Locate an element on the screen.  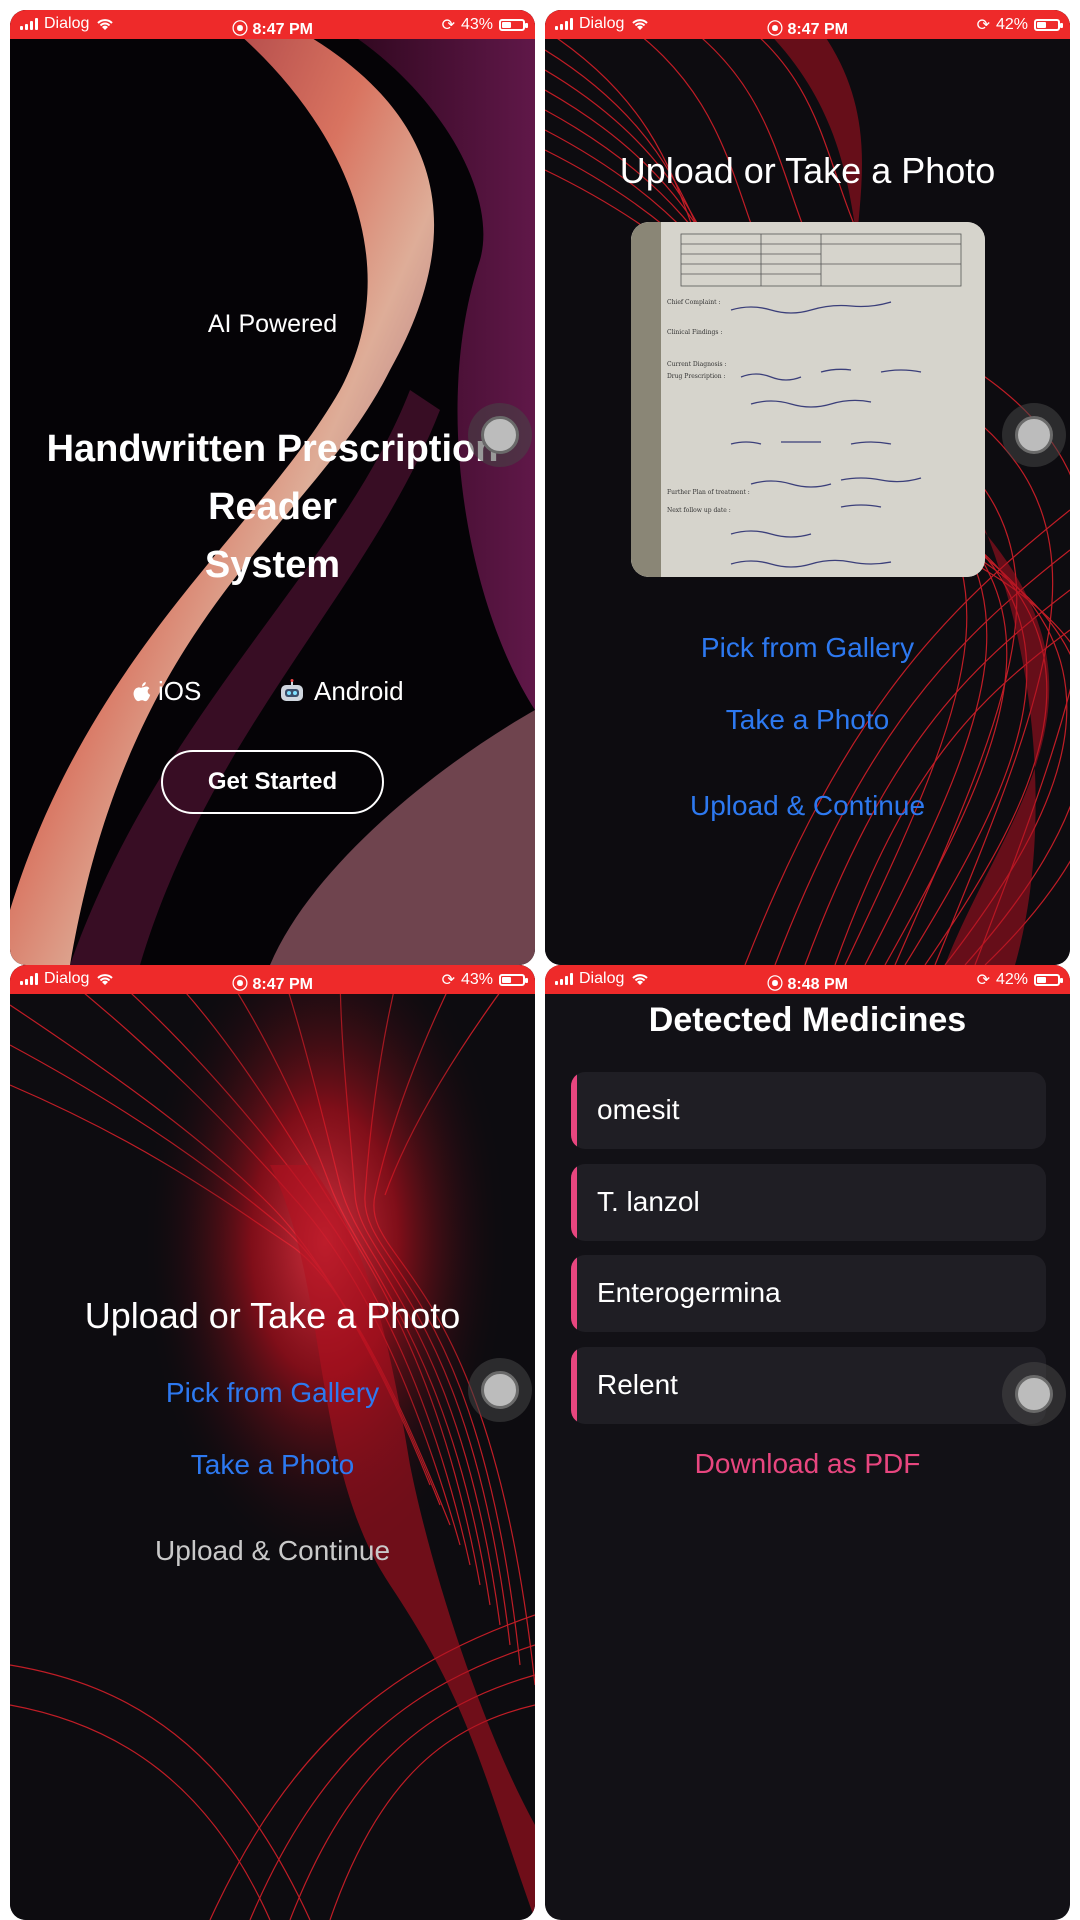
svg-text: Current Diagnosis : is located at coordinates (697, 364).